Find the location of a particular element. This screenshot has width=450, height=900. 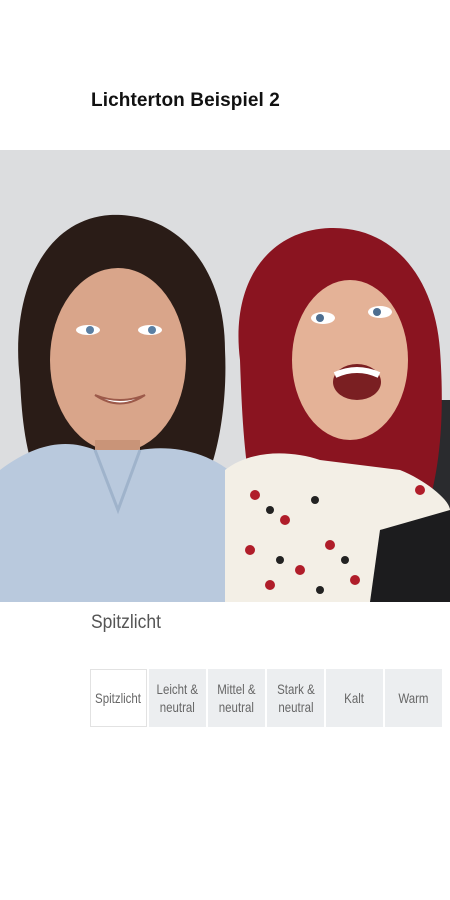

page-title: Lichterton Beispiel 2 is located at coordinates (185, 100).